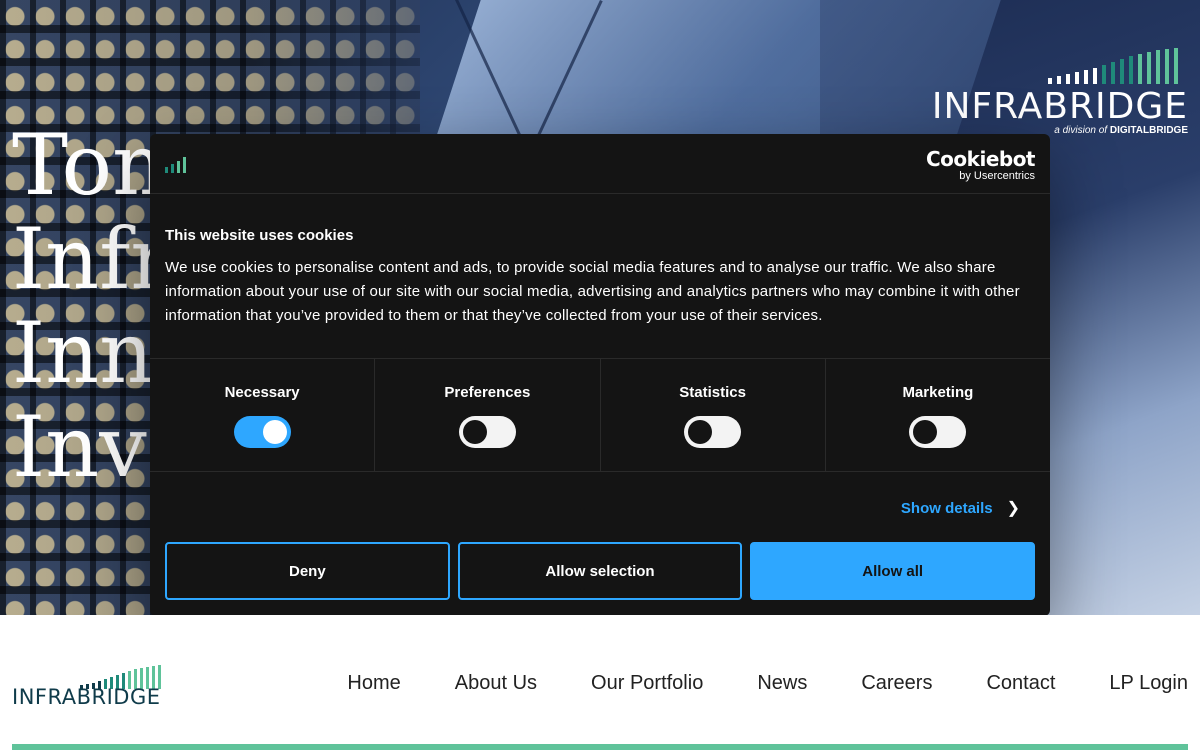  I want to click on cookie-category-statistics: Statistics, so click(713, 415).